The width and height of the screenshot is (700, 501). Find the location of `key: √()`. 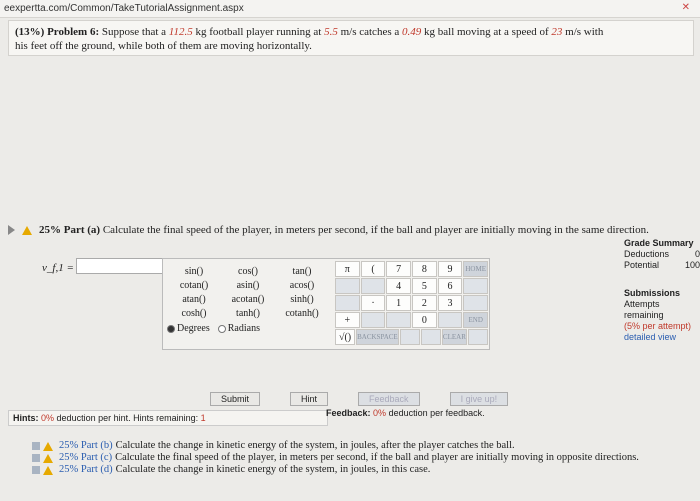

key: √() is located at coordinates (345, 337).